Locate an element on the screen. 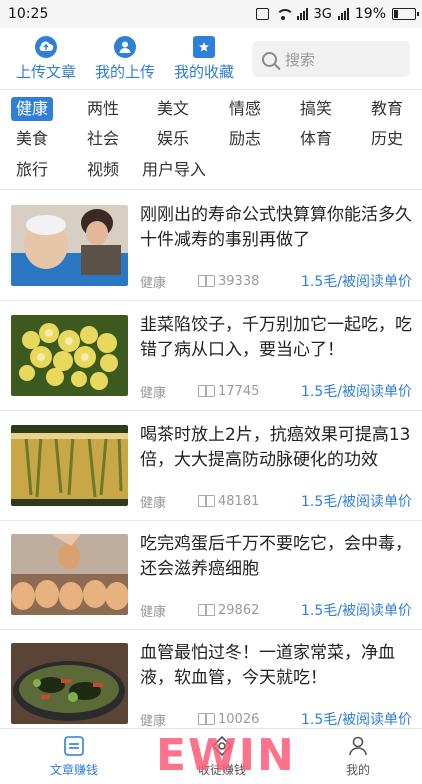  tab-apprentice-earn: 收徒赚钱 is located at coordinates (222, 756).